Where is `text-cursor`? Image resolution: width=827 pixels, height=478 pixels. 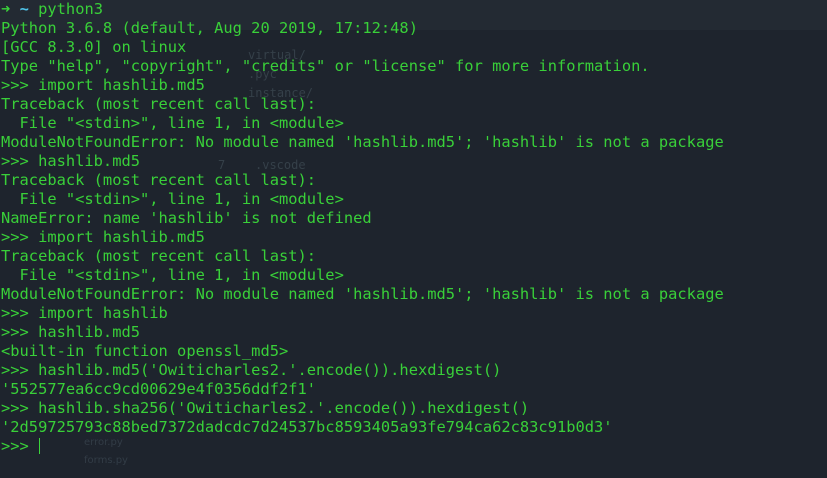 text-cursor is located at coordinates (40, 446).